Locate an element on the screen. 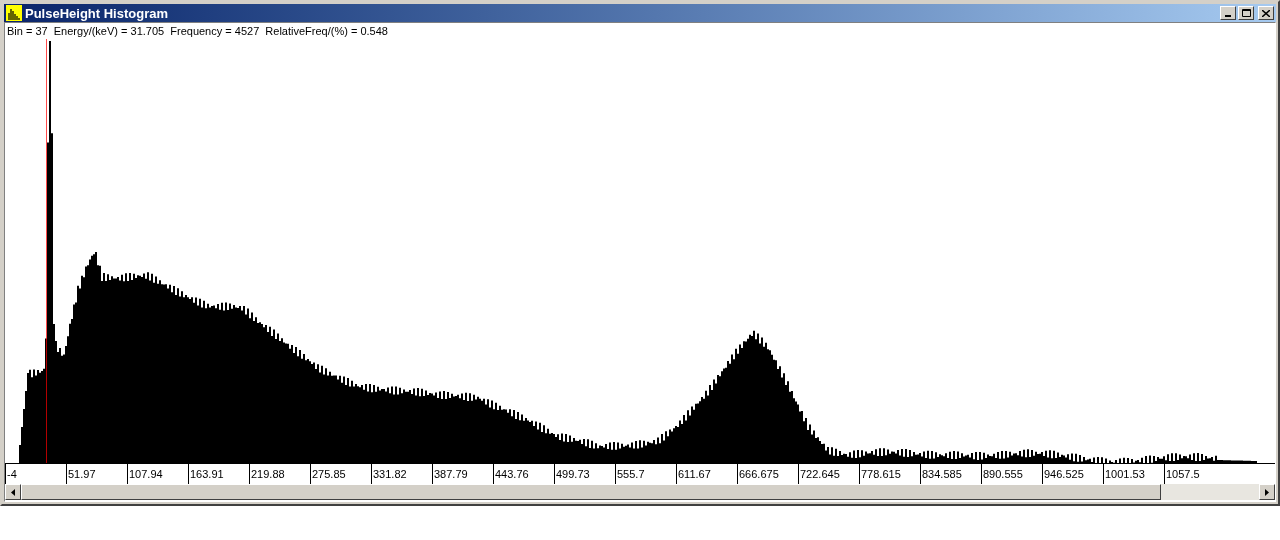 The image size is (1280, 540). scroll-right-button is located at coordinates (1267, 492).